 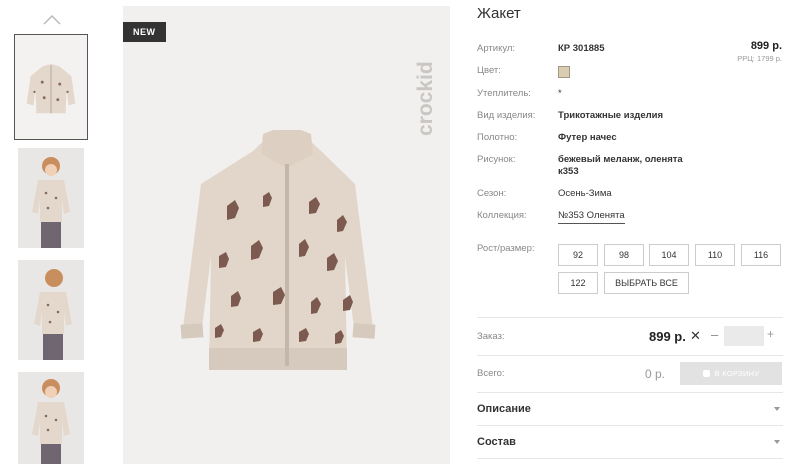 What do you see at coordinates (587, 137) in the screenshot?
I see `attr-value: Футер начес` at bounding box center [587, 137].